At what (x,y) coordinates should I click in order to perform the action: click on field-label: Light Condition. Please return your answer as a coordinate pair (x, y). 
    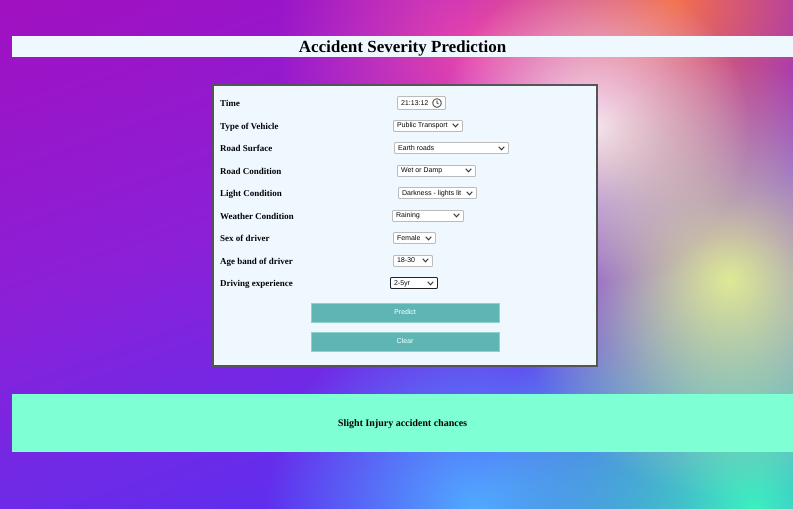
    Looking at the image, I should click on (251, 193).